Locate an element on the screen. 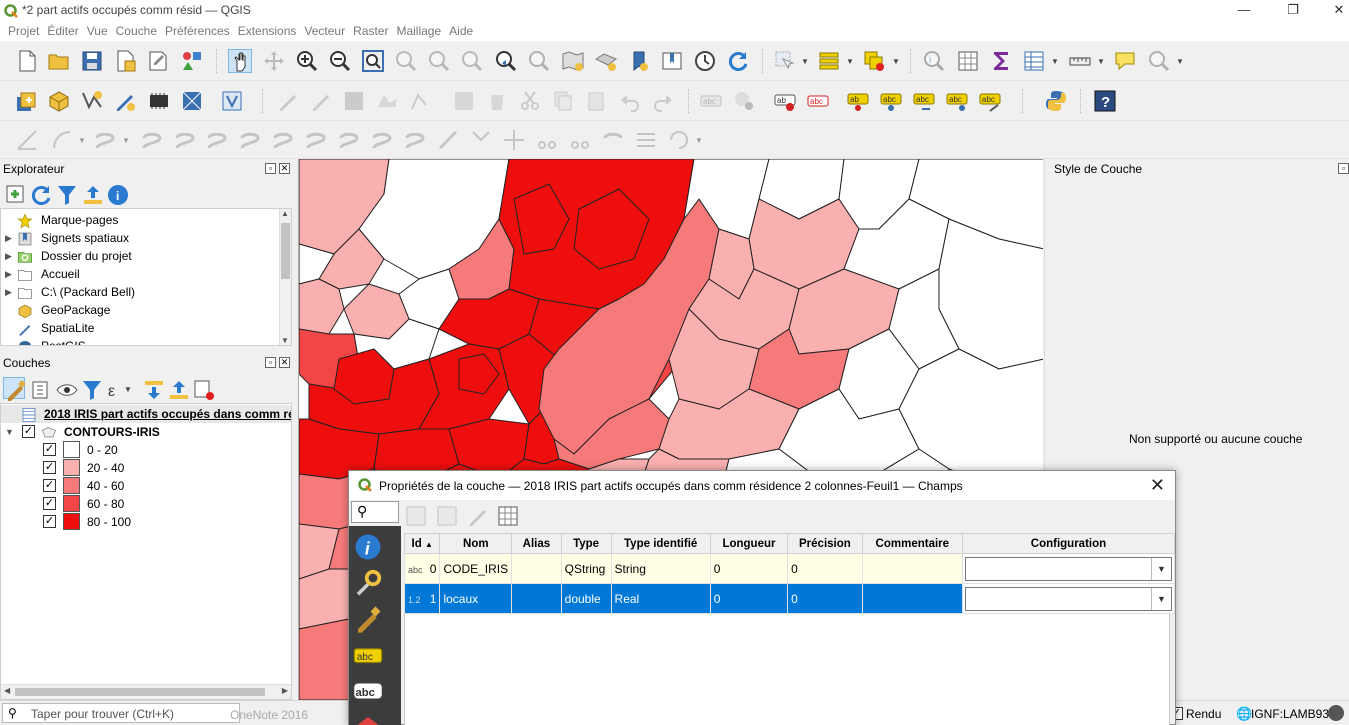  new-field-icon is located at coordinates (416, 516).